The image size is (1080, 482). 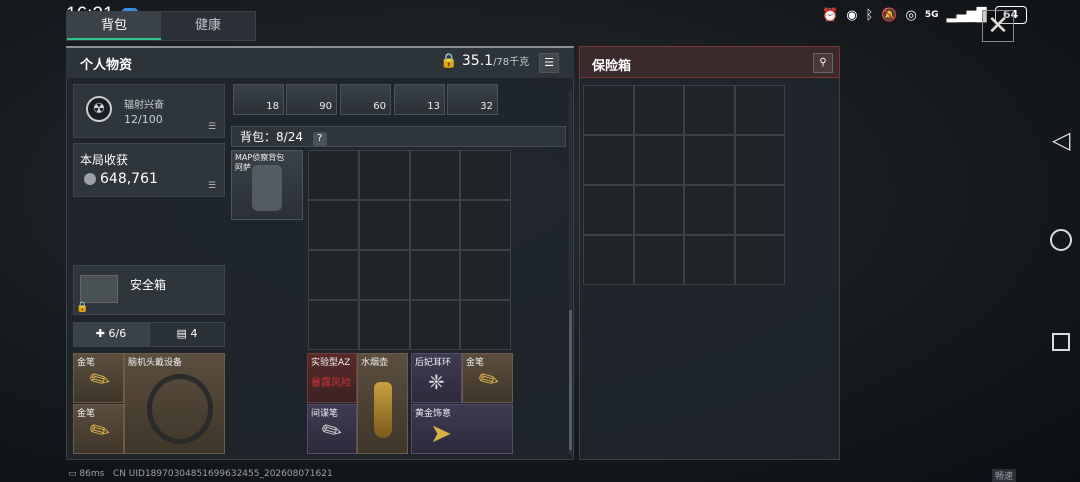 What do you see at coordinates (1061, 240) in the screenshot?
I see `nav-home-button` at bounding box center [1061, 240].